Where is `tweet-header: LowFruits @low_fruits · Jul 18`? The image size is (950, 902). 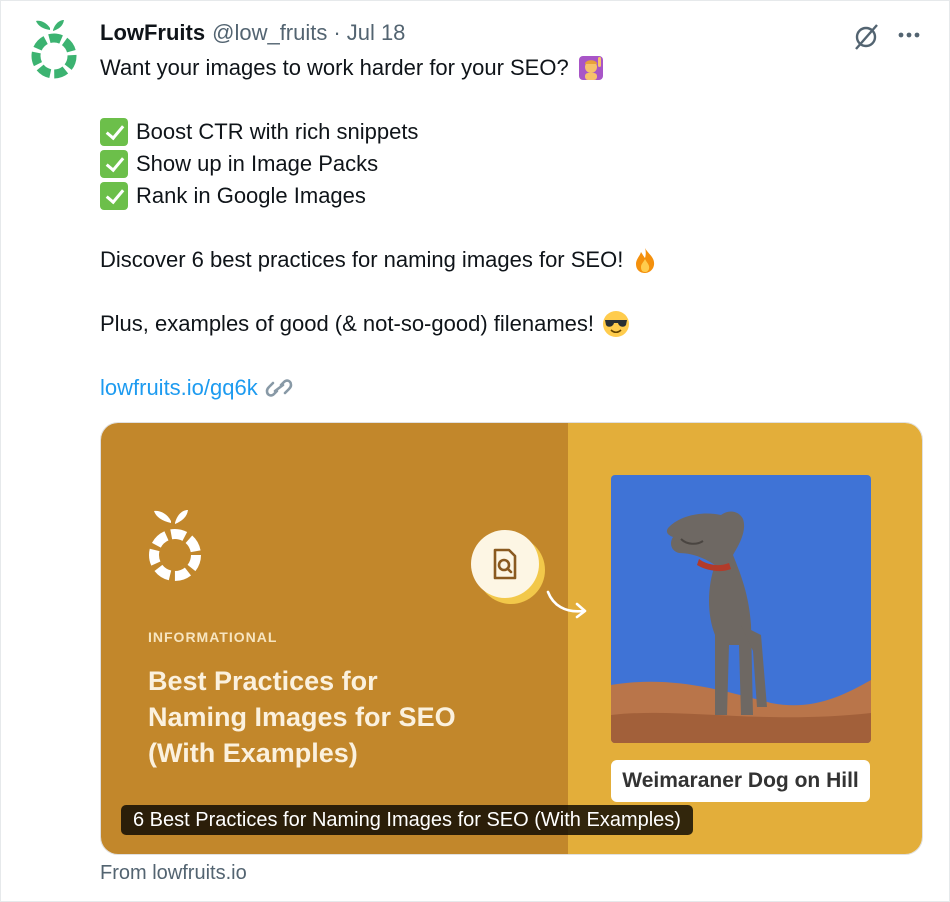 tweet-header: LowFruits @low_fruits · Jul 18 is located at coordinates (252, 35).